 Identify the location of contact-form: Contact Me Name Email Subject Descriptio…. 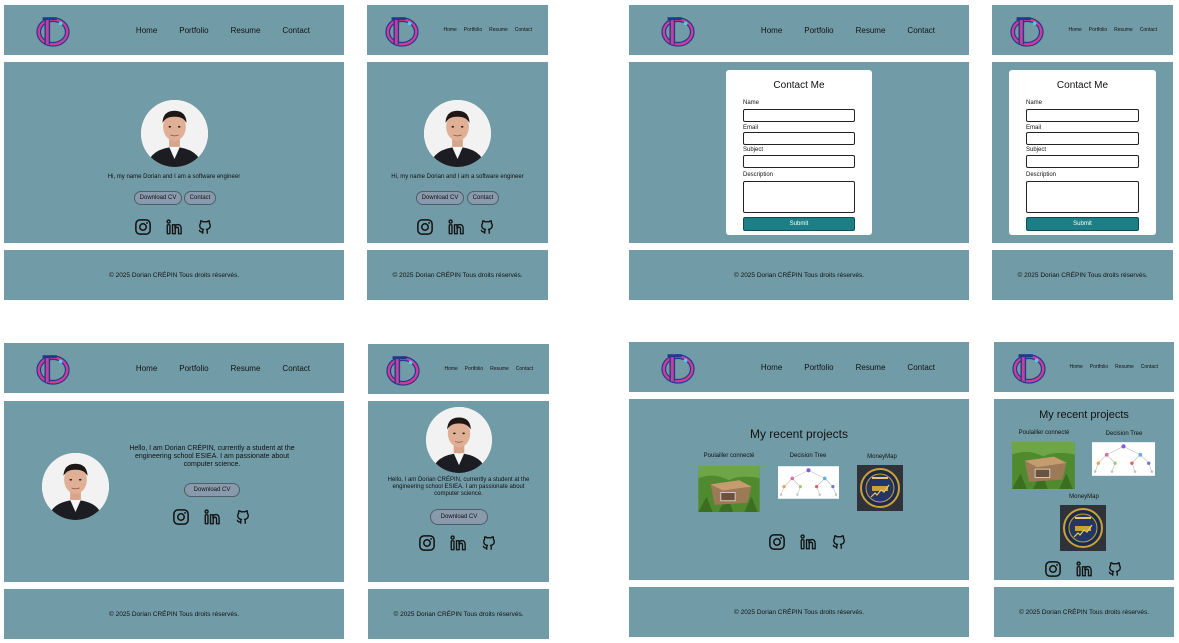
(799, 152).